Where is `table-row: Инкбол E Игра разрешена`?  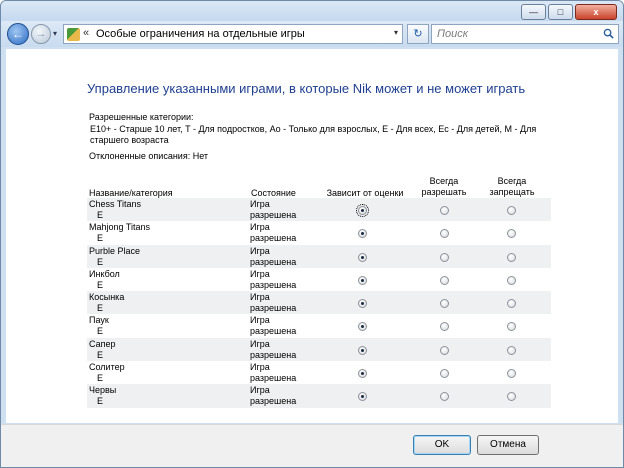
table-row: Инкбол E Игра разрешена is located at coordinates (319, 279).